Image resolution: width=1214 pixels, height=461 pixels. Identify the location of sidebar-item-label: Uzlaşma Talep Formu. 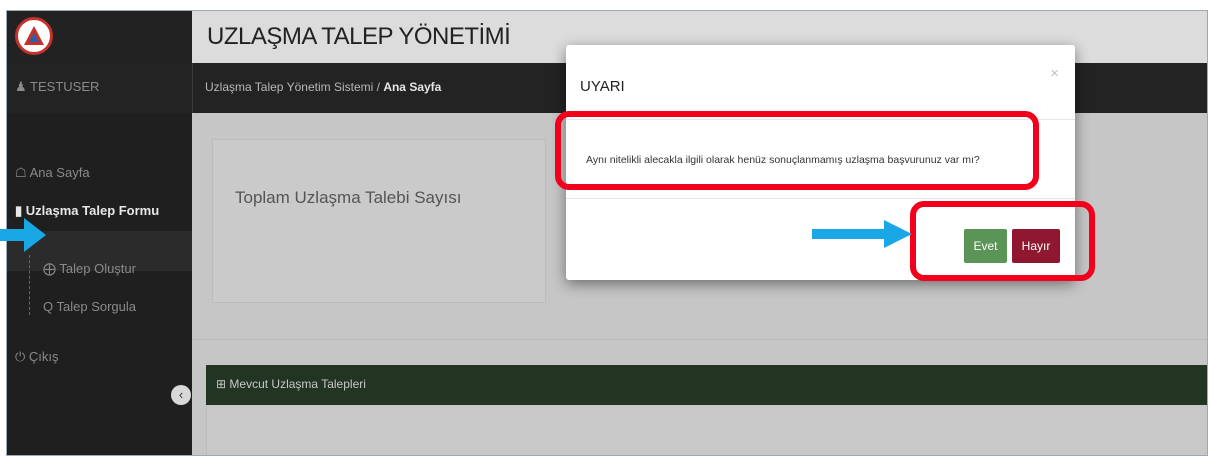
(92, 210).